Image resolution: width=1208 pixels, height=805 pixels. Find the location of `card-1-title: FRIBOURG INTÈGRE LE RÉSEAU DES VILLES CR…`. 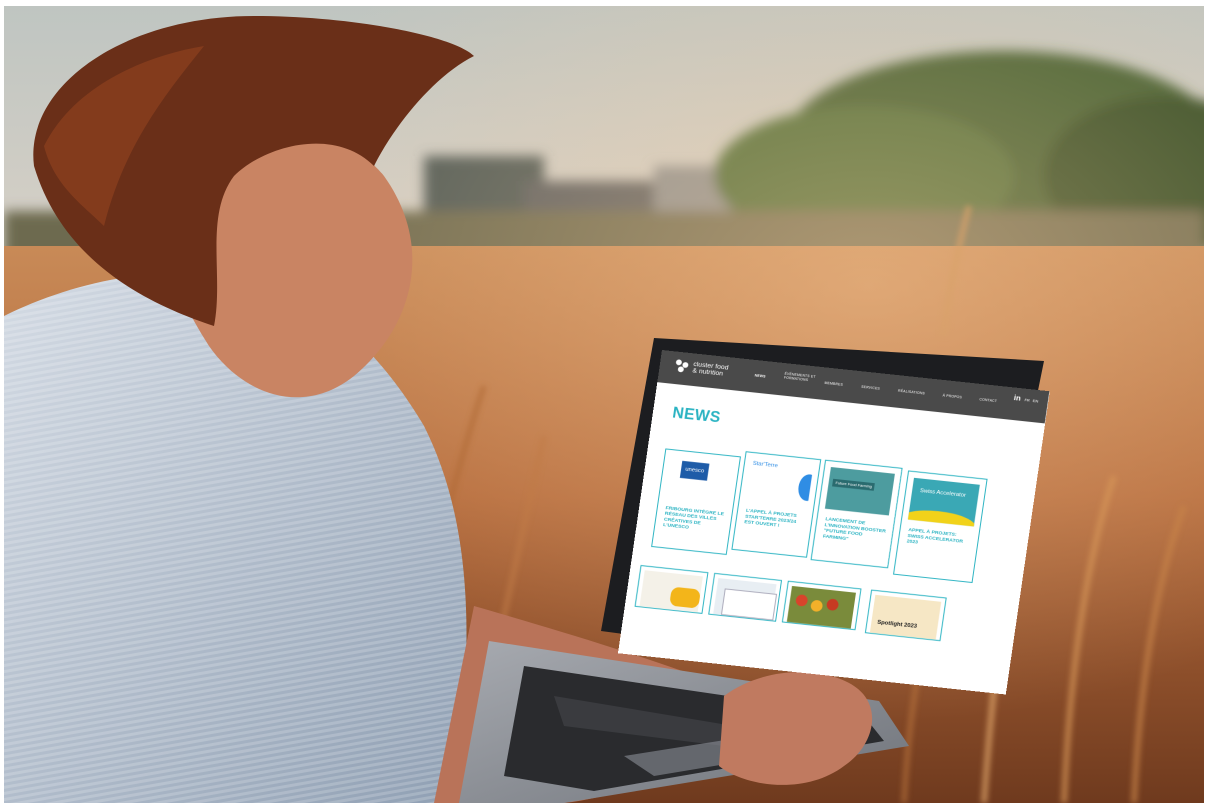

card-1-title: FRIBOURG INTÈGRE LE RÉSEAU DES VILLES CR… is located at coordinates (693, 518).